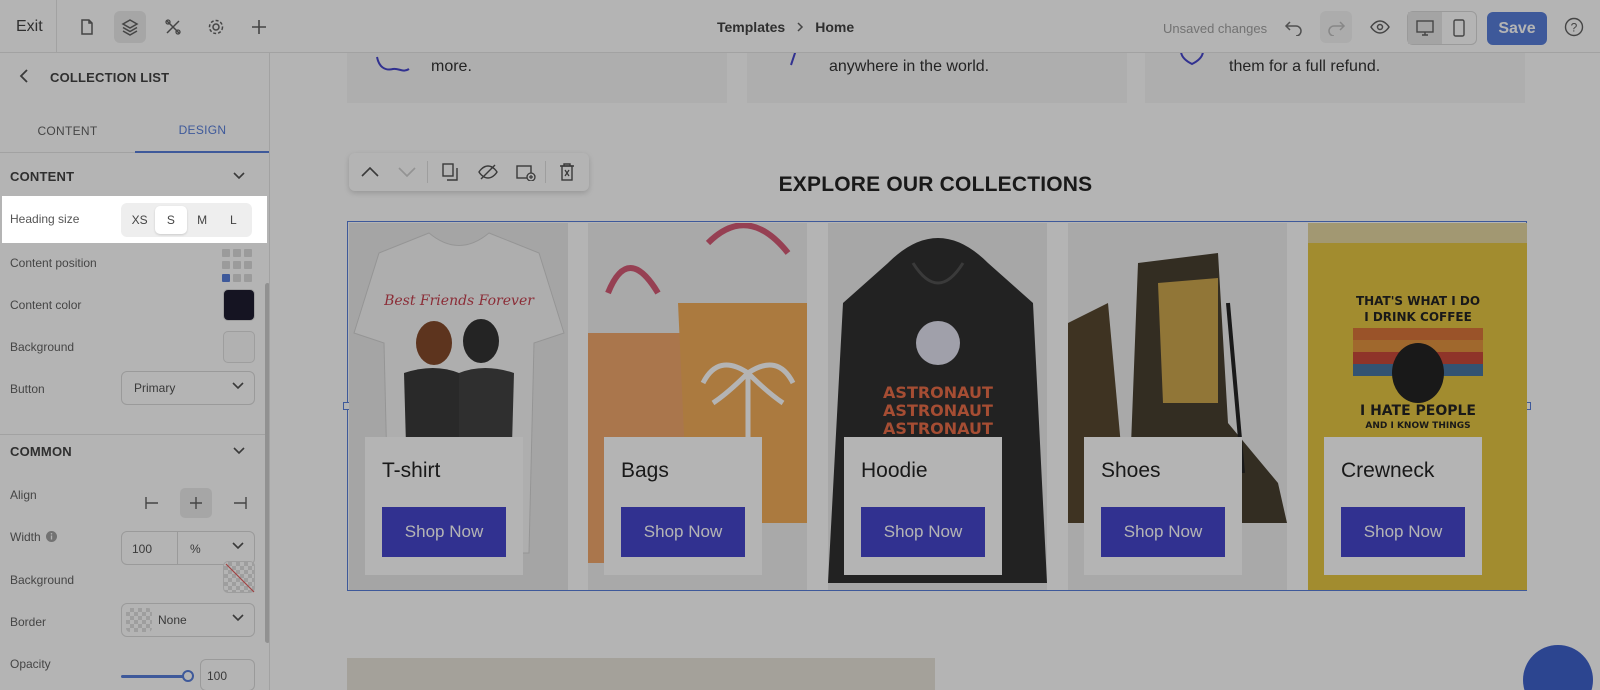 The width and height of the screenshot is (1600, 690). Describe the element at coordinates (202, 131) in the screenshot. I see `tab-design: DESIGN` at that location.